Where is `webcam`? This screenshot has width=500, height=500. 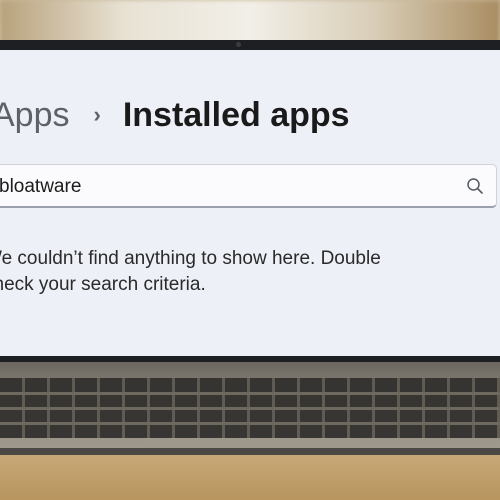
webcam is located at coordinates (238, 44).